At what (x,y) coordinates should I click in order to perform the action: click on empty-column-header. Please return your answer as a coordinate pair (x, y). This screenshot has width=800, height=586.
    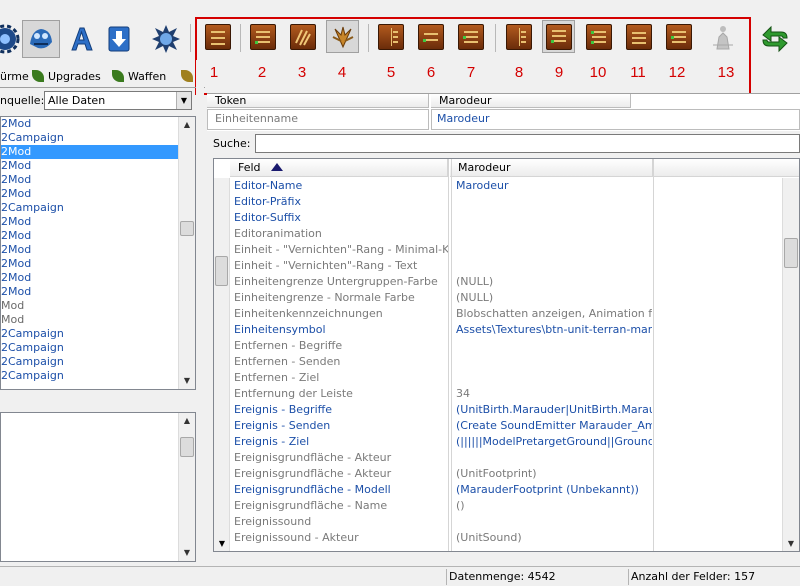
    Looking at the image, I should click on (726, 168).